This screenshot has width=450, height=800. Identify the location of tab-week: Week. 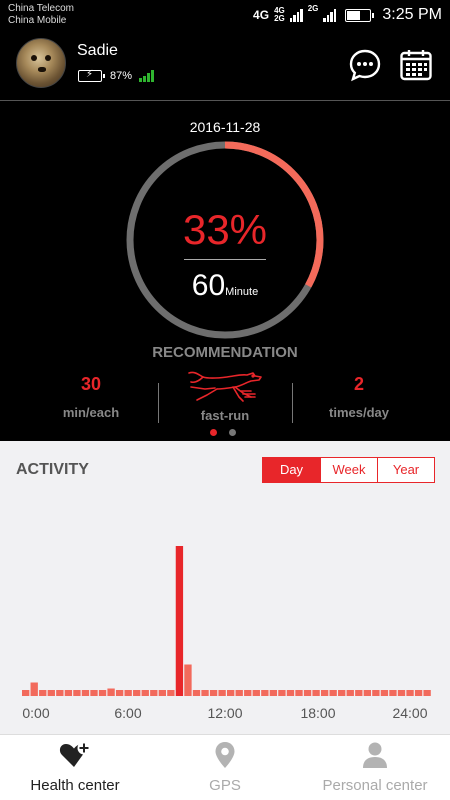
(348, 470).